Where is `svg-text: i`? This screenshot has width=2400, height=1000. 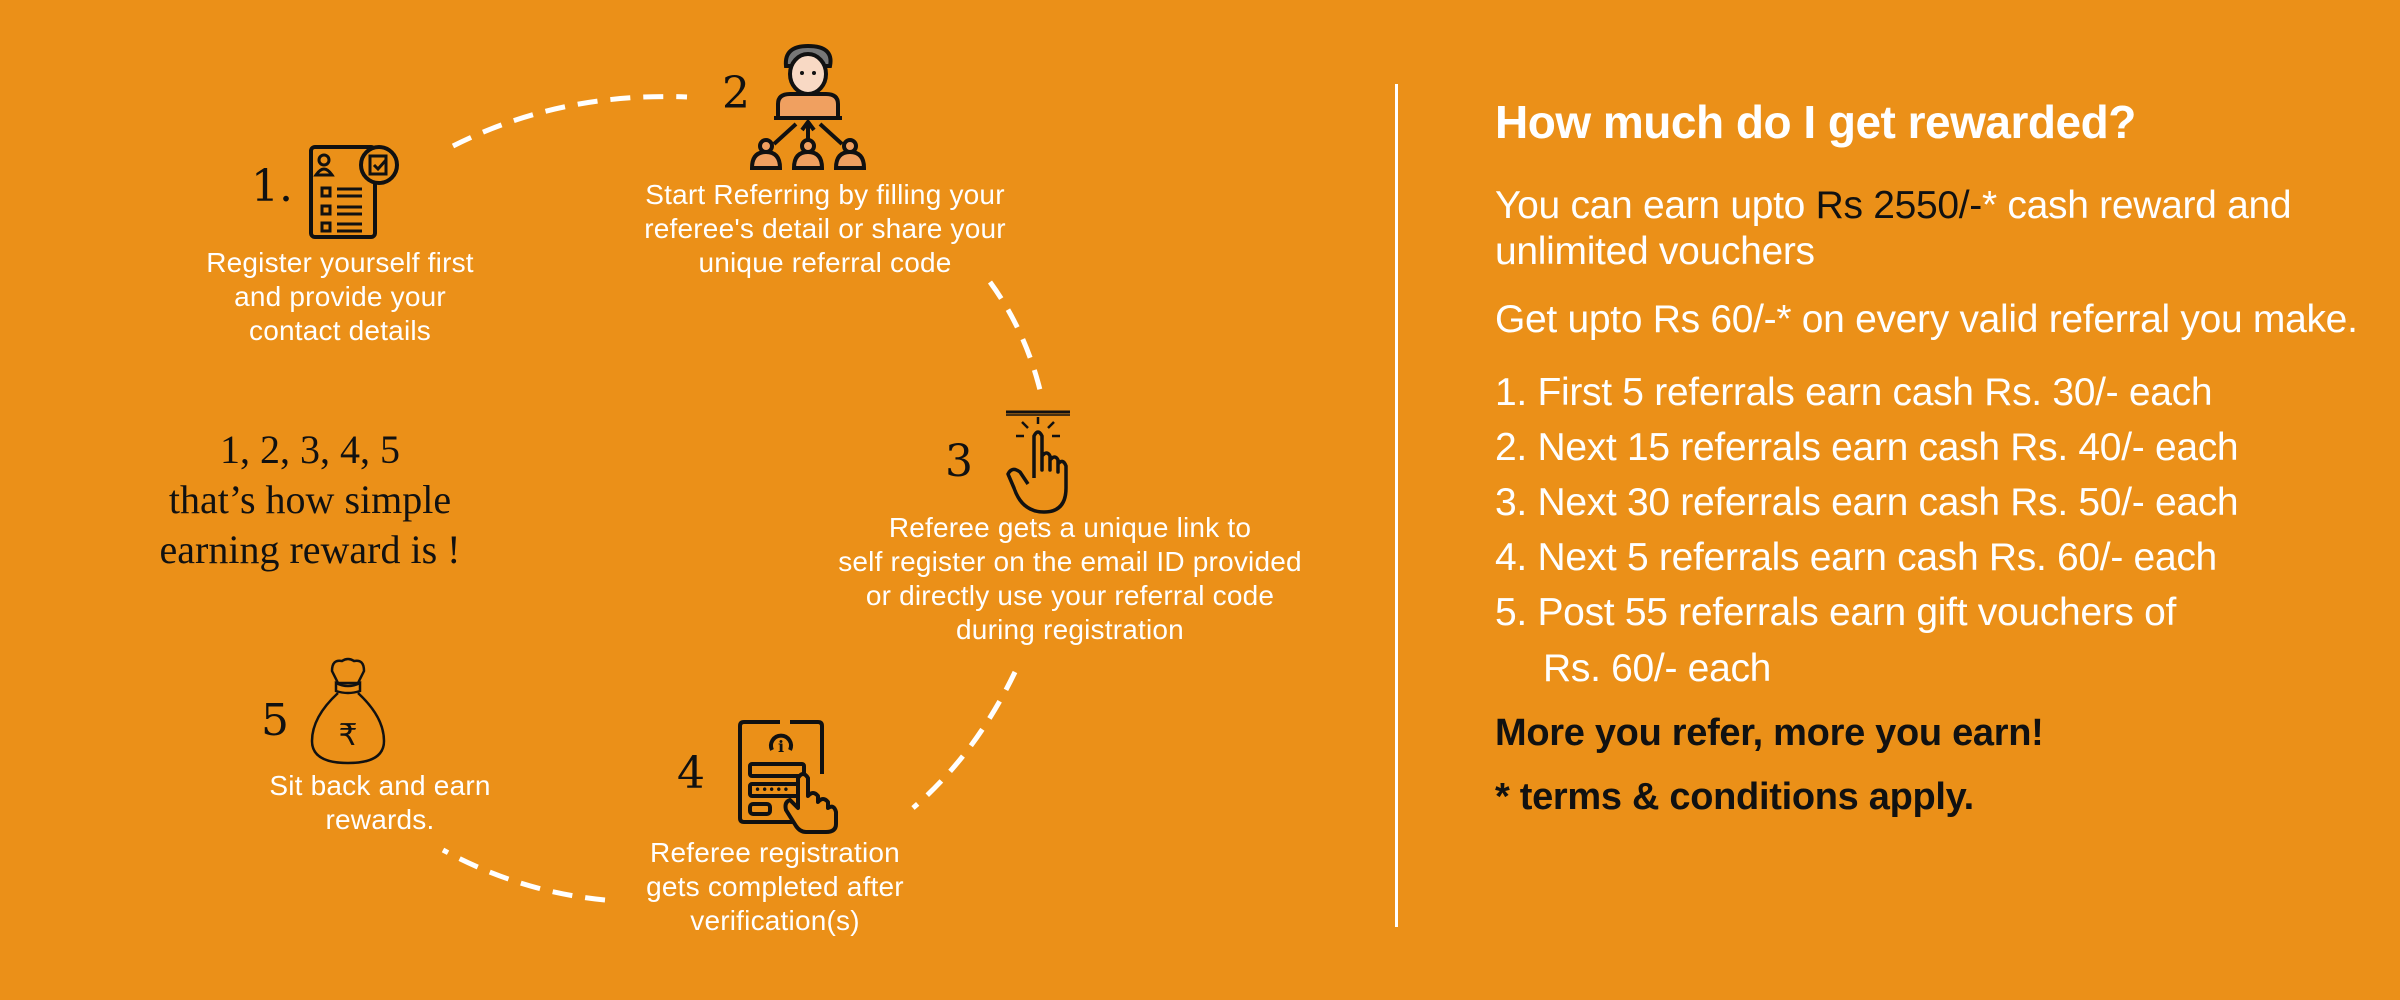 svg-text: i is located at coordinates (781, 746).